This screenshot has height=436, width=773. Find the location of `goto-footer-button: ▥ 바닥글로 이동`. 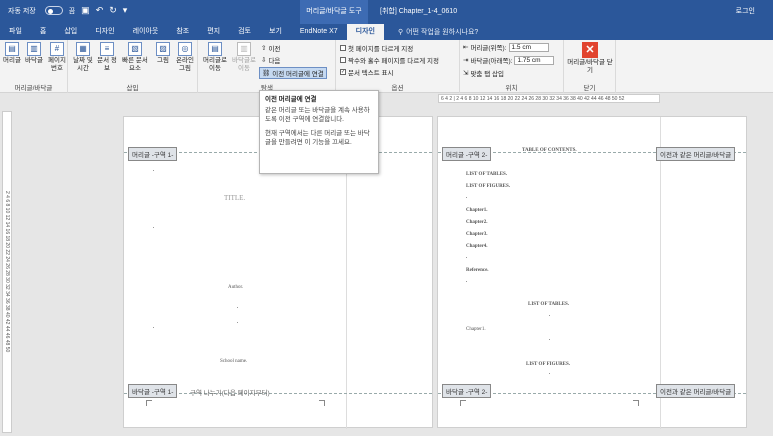

goto-footer-button: ▥ 바닥글로 이동 is located at coordinates (244, 57).